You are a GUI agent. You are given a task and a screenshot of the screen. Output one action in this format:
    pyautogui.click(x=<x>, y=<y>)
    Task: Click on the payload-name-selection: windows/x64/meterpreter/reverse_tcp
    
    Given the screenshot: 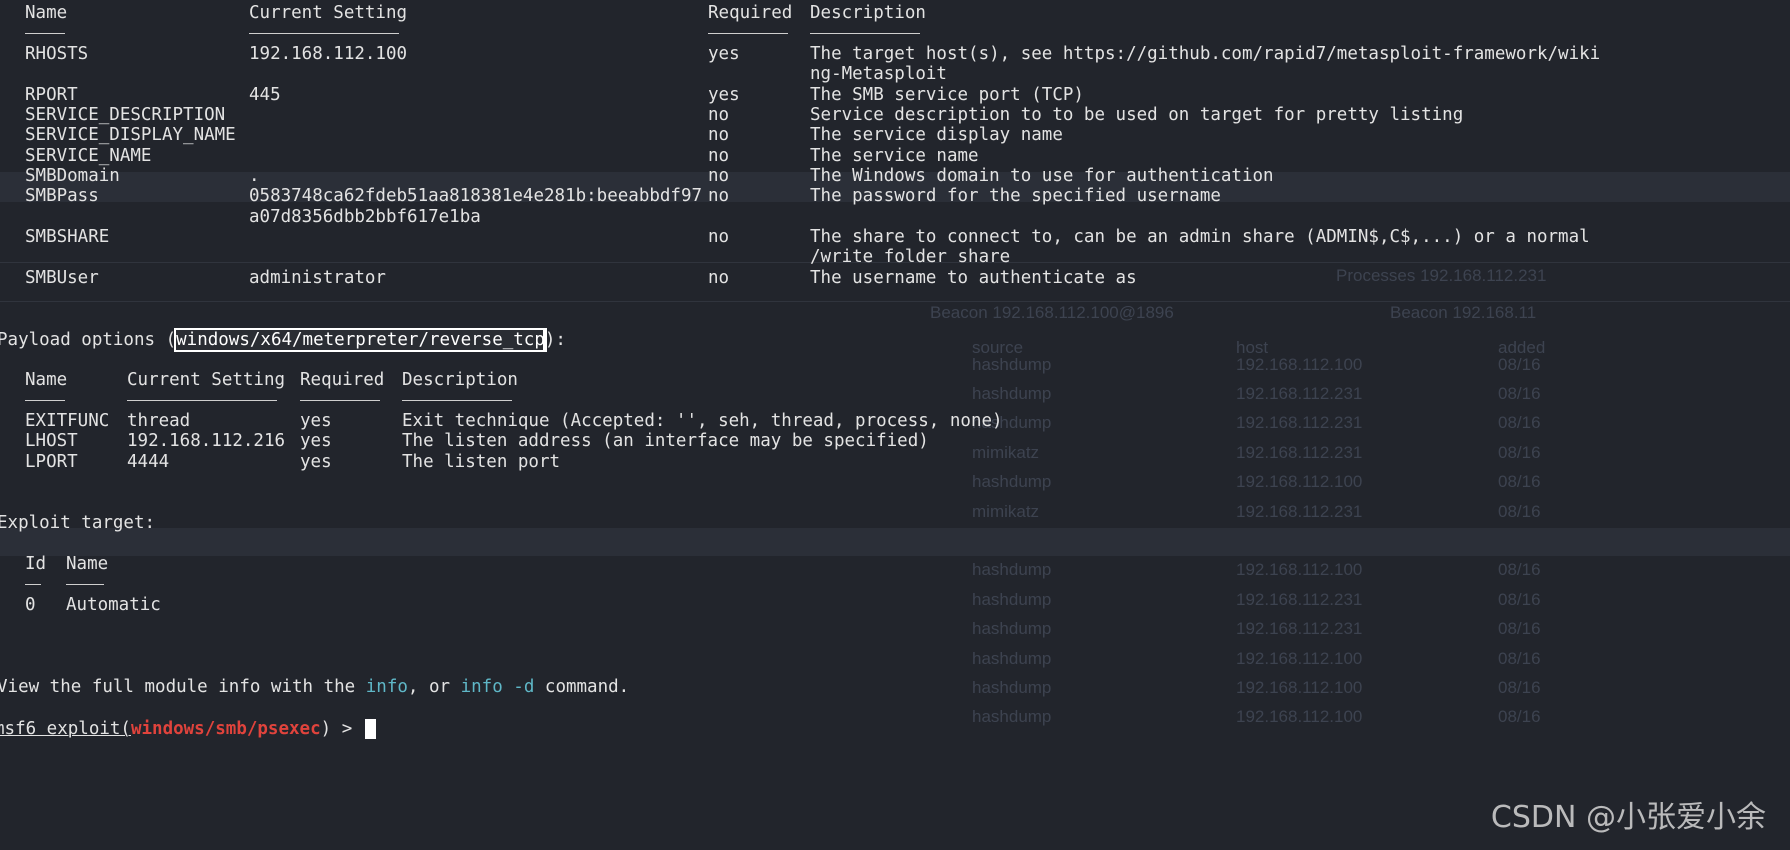 What is the action you would take?
    pyautogui.click(x=360, y=340)
    